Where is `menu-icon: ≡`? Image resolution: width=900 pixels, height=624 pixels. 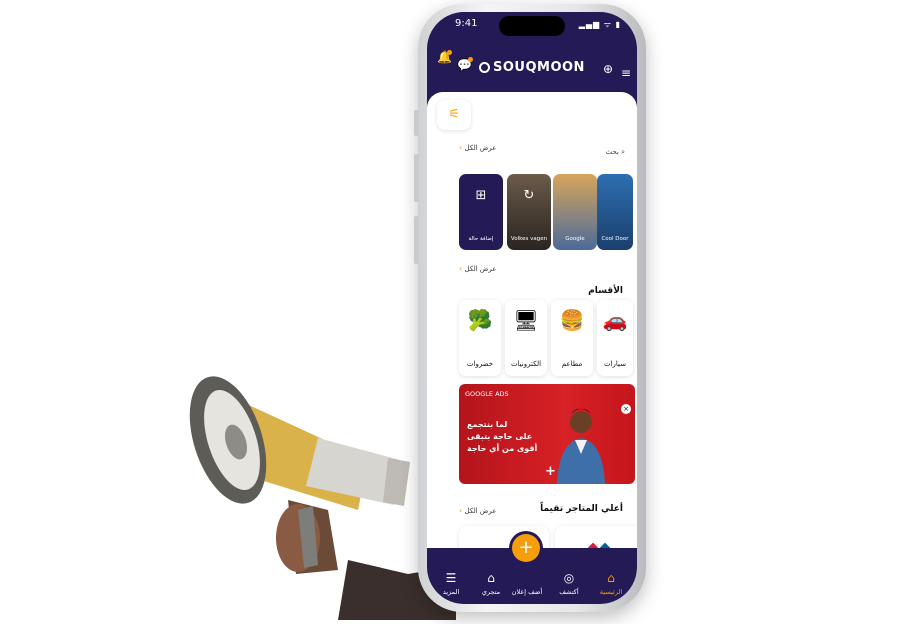 menu-icon: ≡ is located at coordinates (626, 73).